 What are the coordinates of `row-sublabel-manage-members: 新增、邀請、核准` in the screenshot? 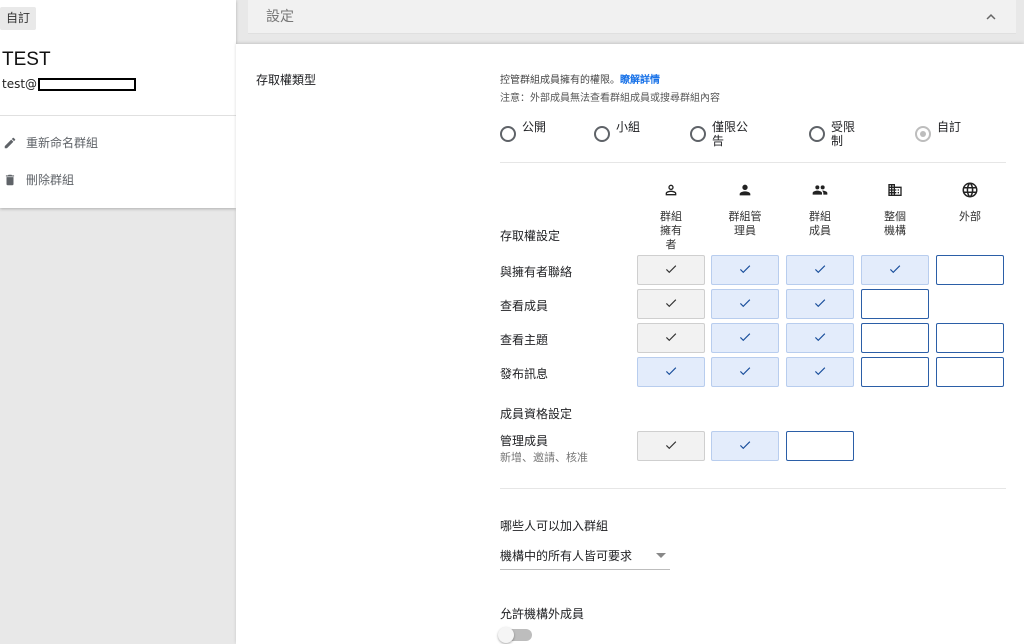 It's located at (544, 457).